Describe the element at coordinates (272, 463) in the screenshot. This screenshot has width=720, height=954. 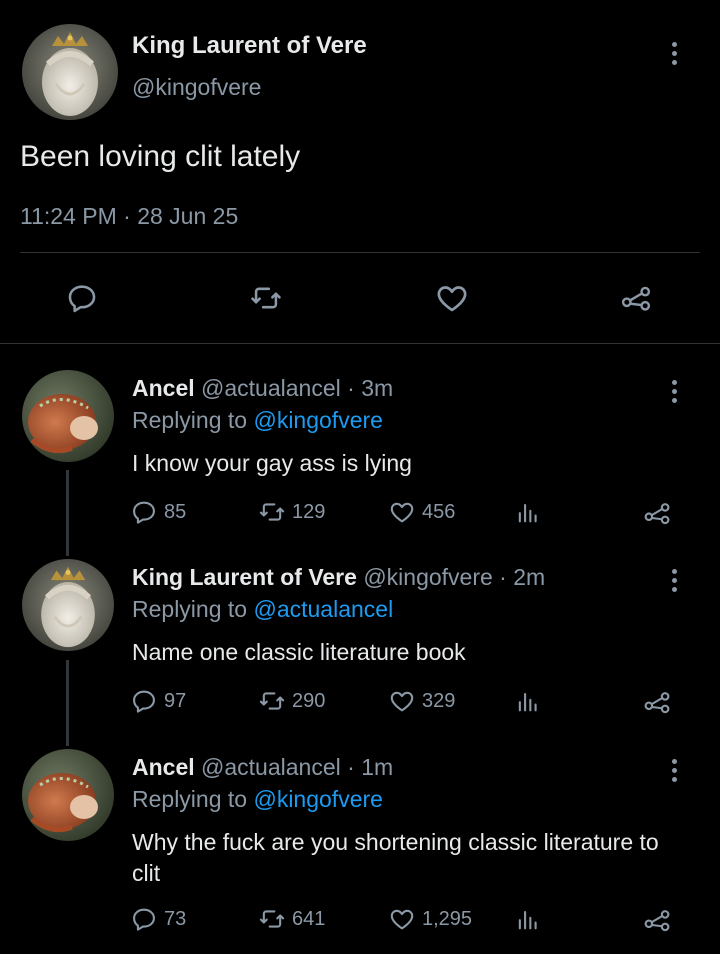
I see `reply-text: I know your gay ass is lying` at that location.